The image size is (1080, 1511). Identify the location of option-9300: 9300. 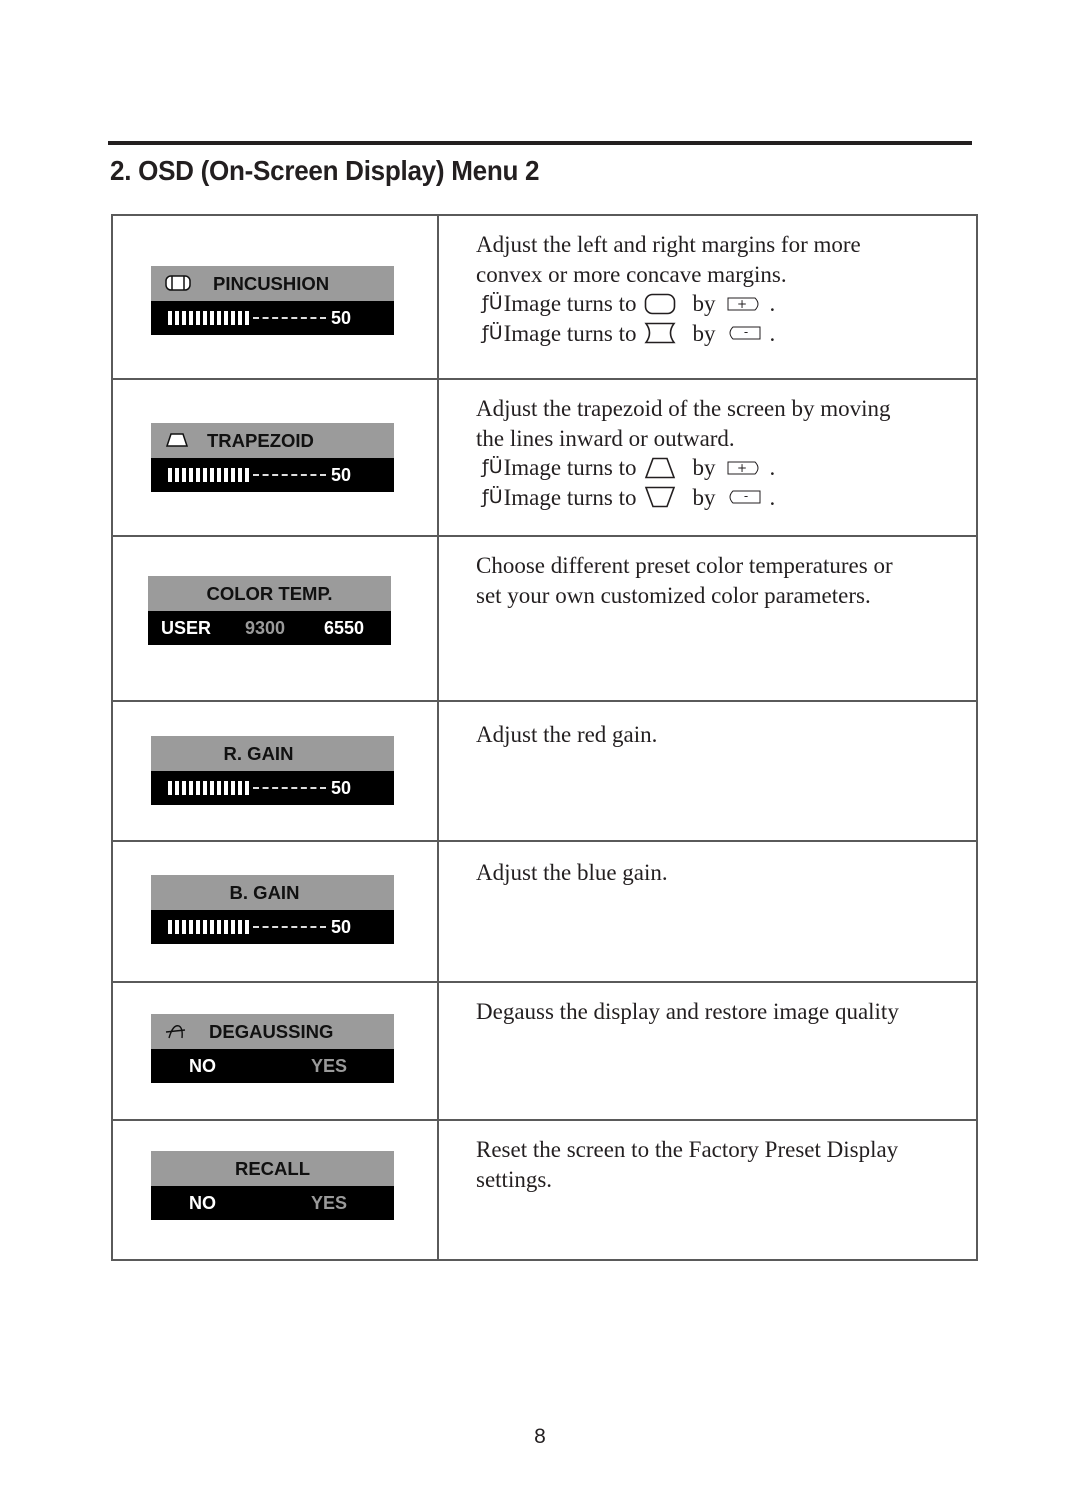
(265, 628).